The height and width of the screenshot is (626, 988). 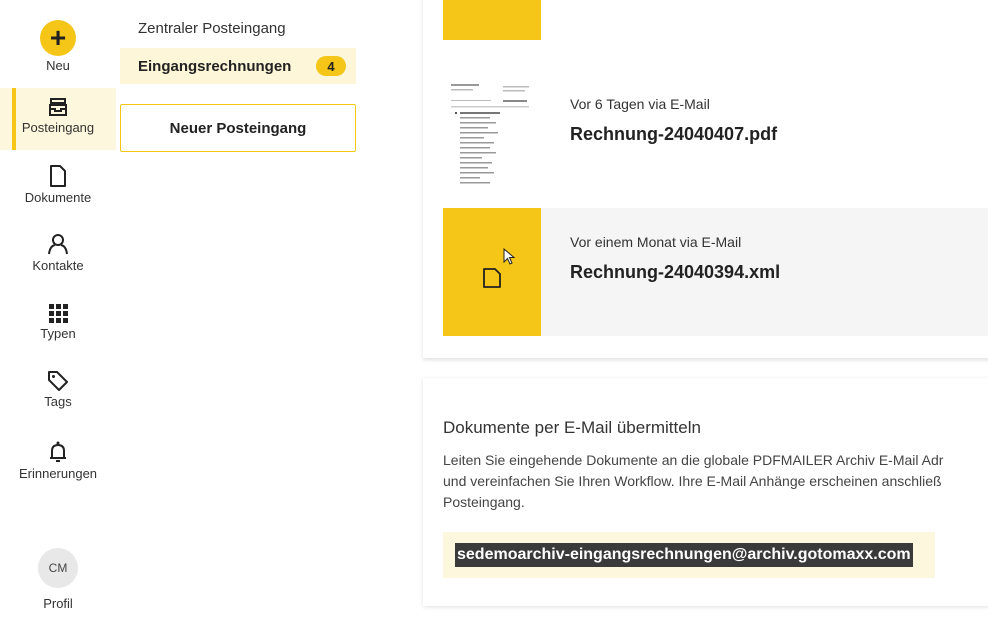 I want to click on sidebar-item-label: Posteingang, so click(x=58, y=127).